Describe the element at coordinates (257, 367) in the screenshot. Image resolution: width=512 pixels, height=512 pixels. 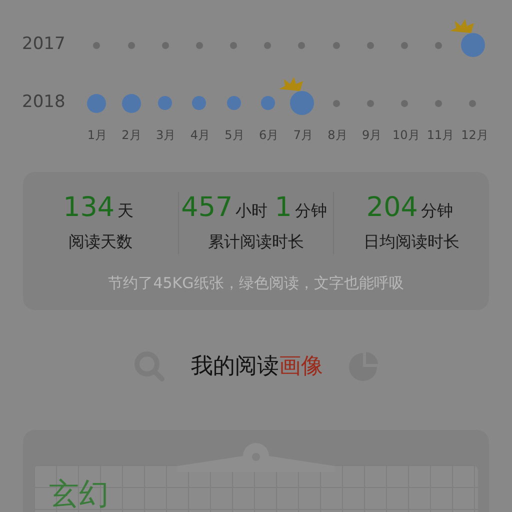
I see `section-title: 我的阅读画像` at that location.